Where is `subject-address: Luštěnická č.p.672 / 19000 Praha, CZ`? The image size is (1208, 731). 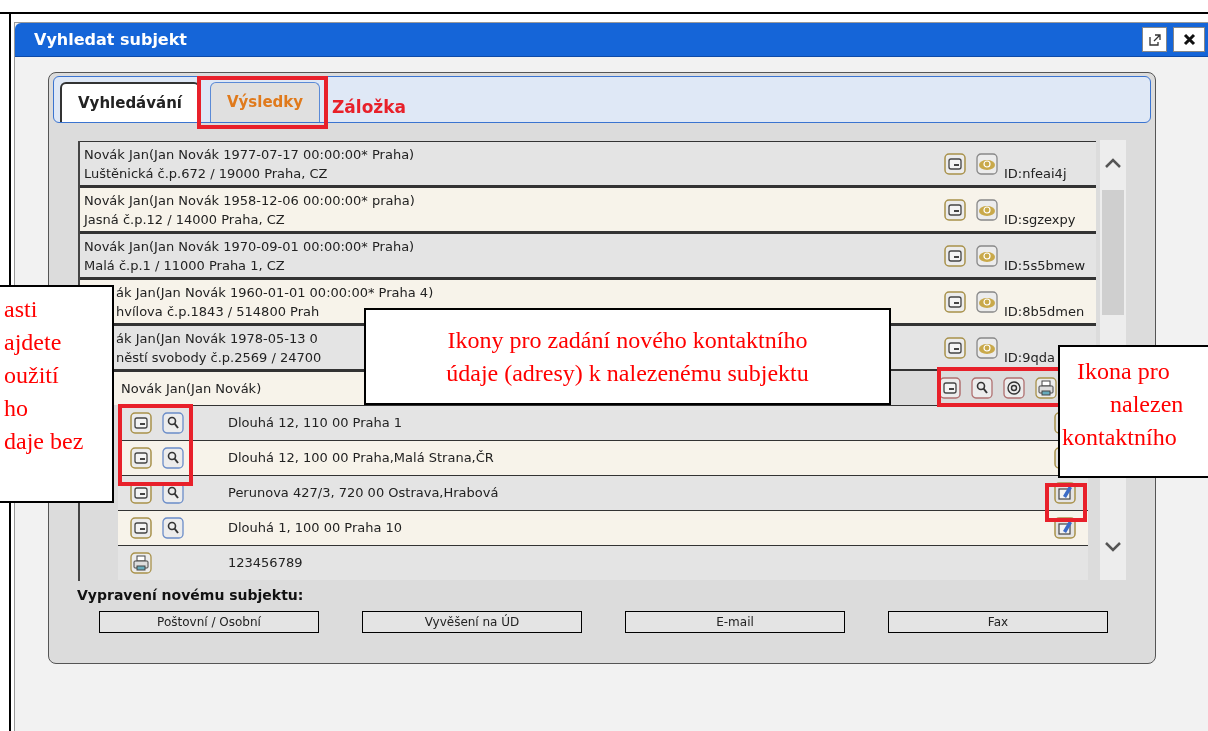 subject-address: Luštěnická č.p.672 / 19000 Praha, CZ is located at coordinates (206, 173).